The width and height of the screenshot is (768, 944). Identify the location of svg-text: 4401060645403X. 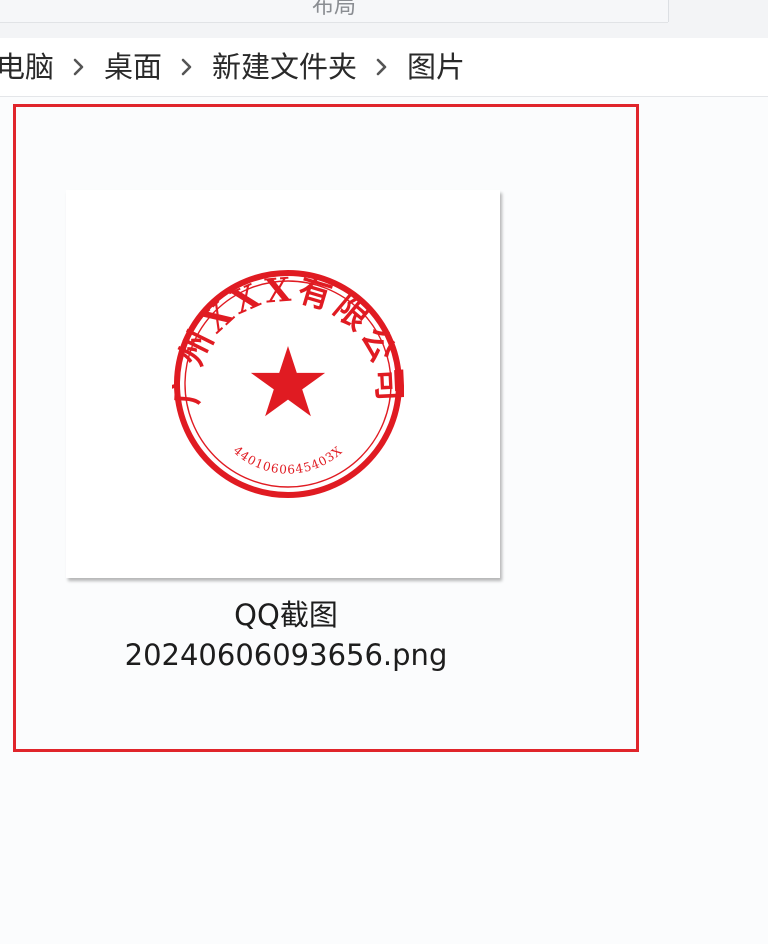
(288, 460).